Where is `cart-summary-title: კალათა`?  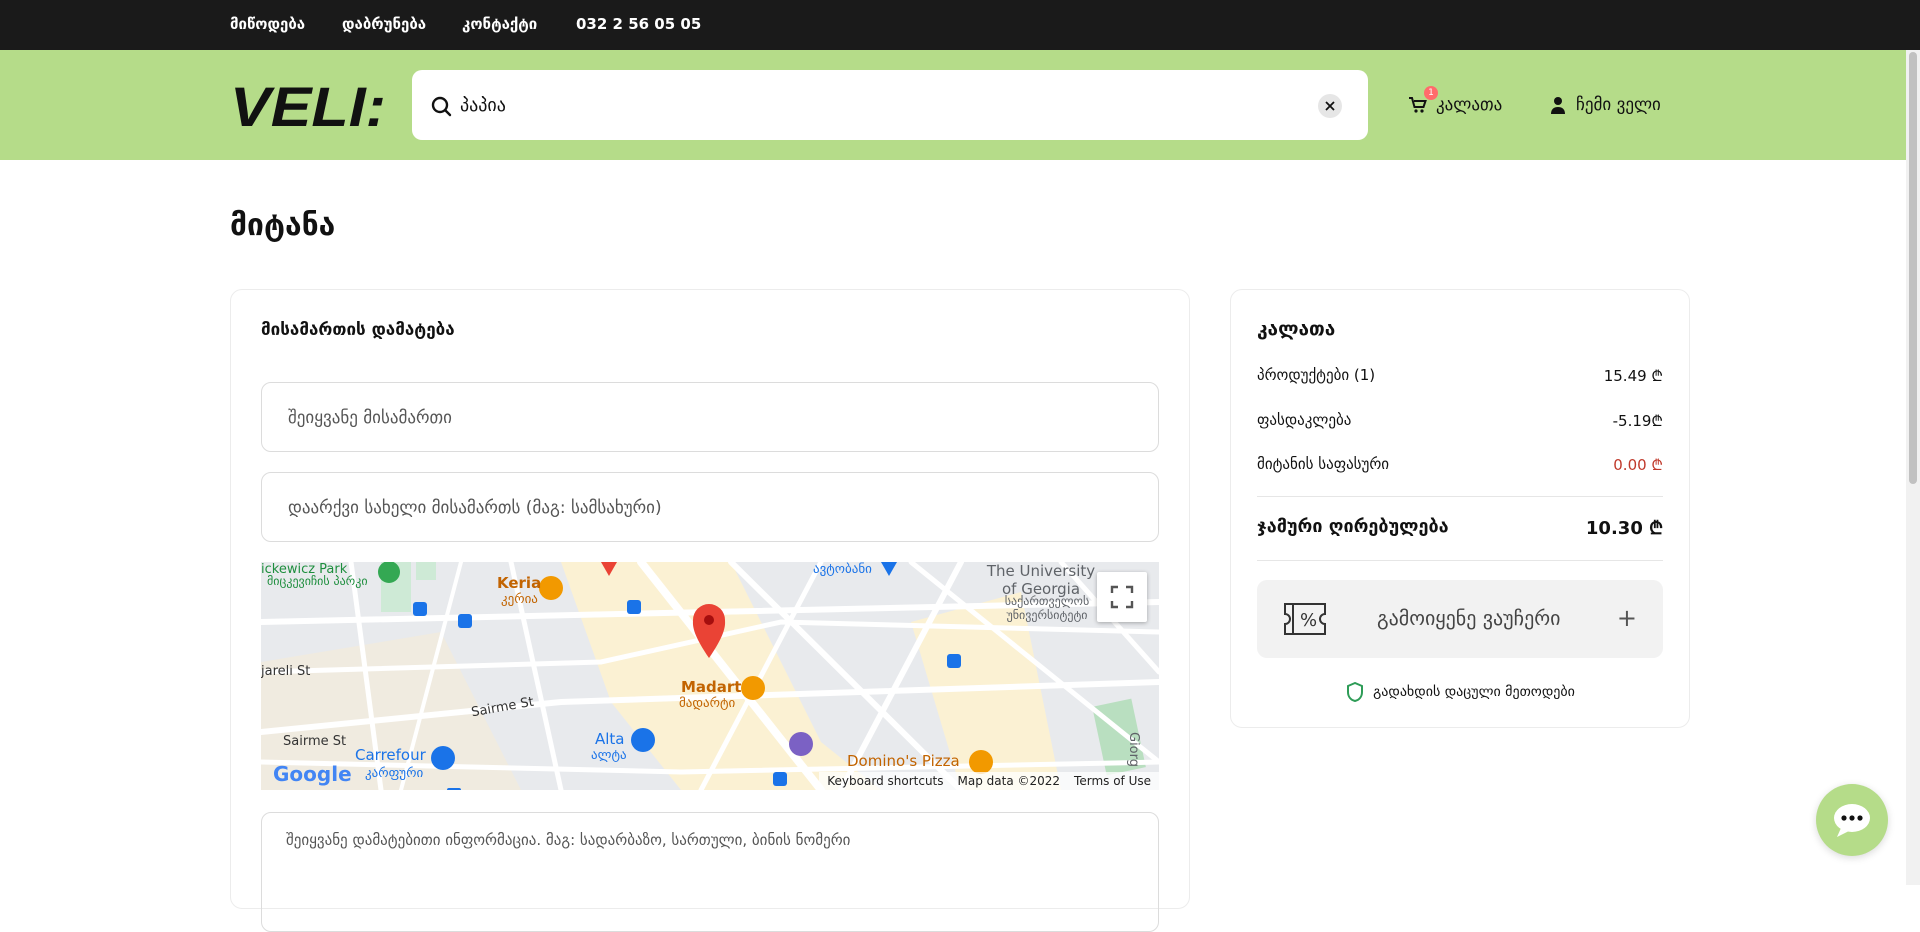
cart-summary-title: კალათა is located at coordinates (1296, 329).